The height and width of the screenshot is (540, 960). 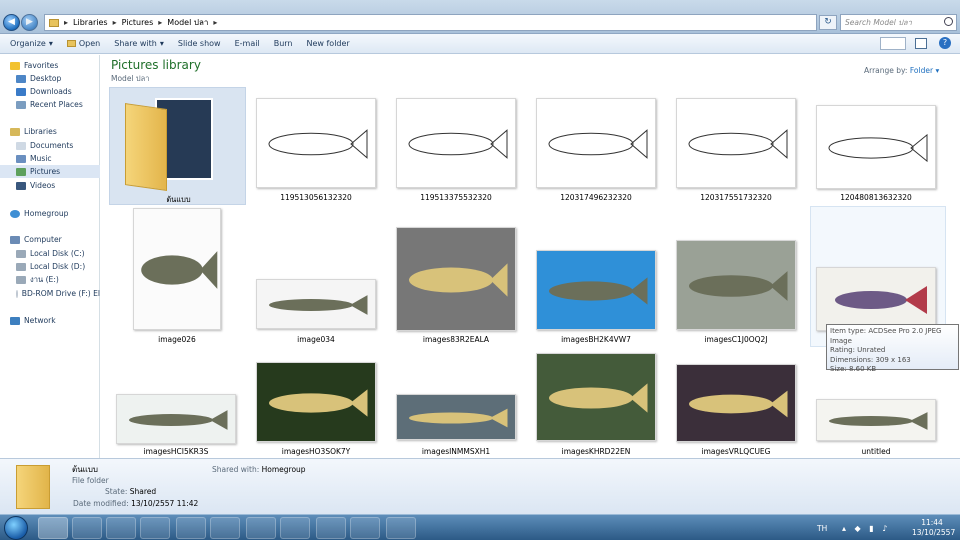 What do you see at coordinates (898, 22) in the screenshot?
I see `search-input: Search Model ปลา` at bounding box center [898, 22].